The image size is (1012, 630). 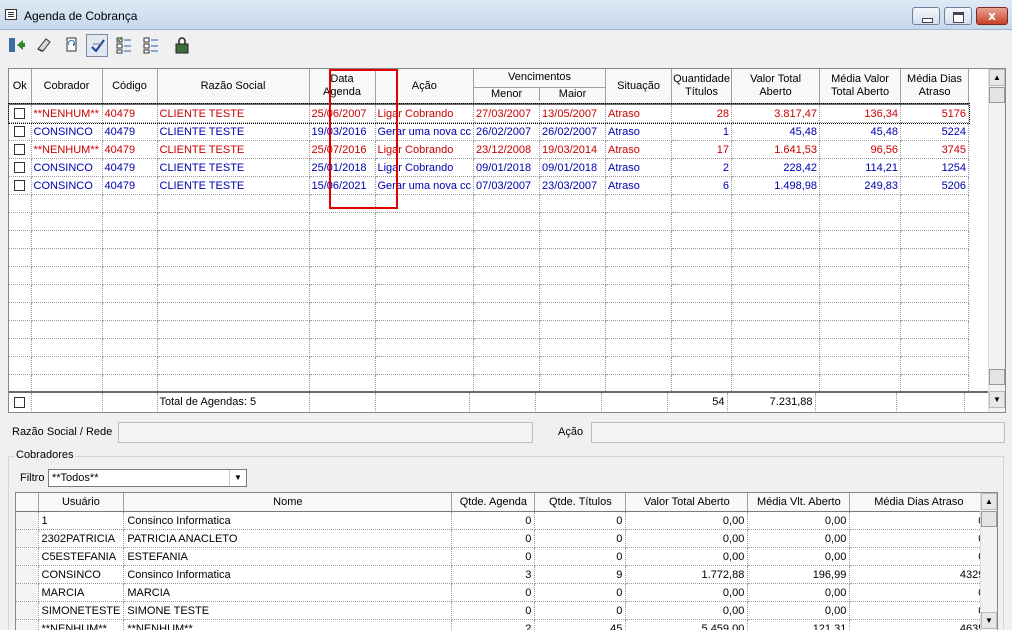 I want to click on col-media-valor: Média Valor Total Aberto, so click(x=860, y=87).